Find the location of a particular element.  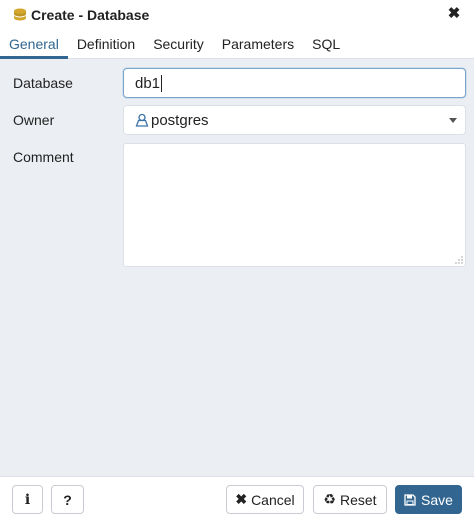

help-button: ? is located at coordinates (67, 499).